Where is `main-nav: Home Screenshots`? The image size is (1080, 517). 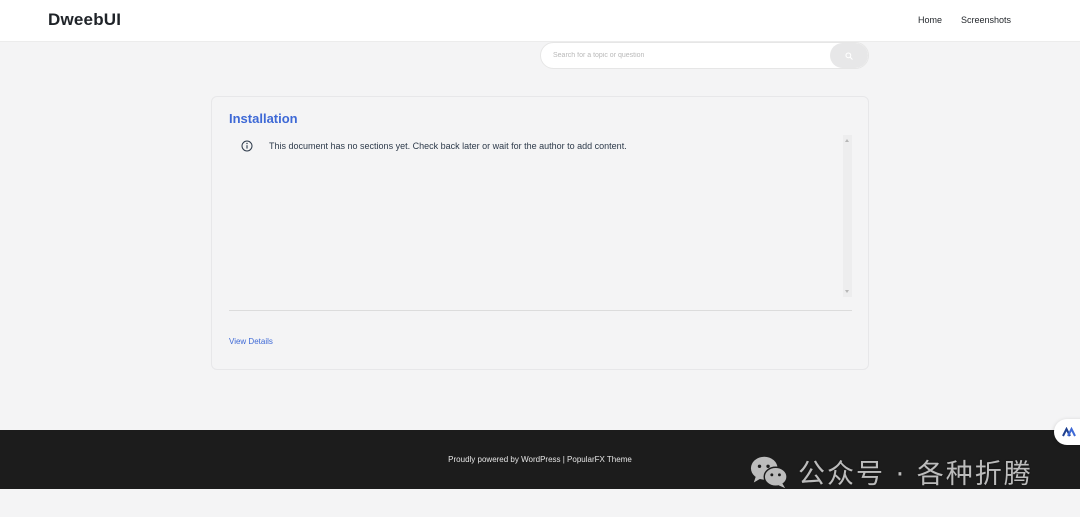
main-nav: Home Screenshots is located at coordinates (964, 20).